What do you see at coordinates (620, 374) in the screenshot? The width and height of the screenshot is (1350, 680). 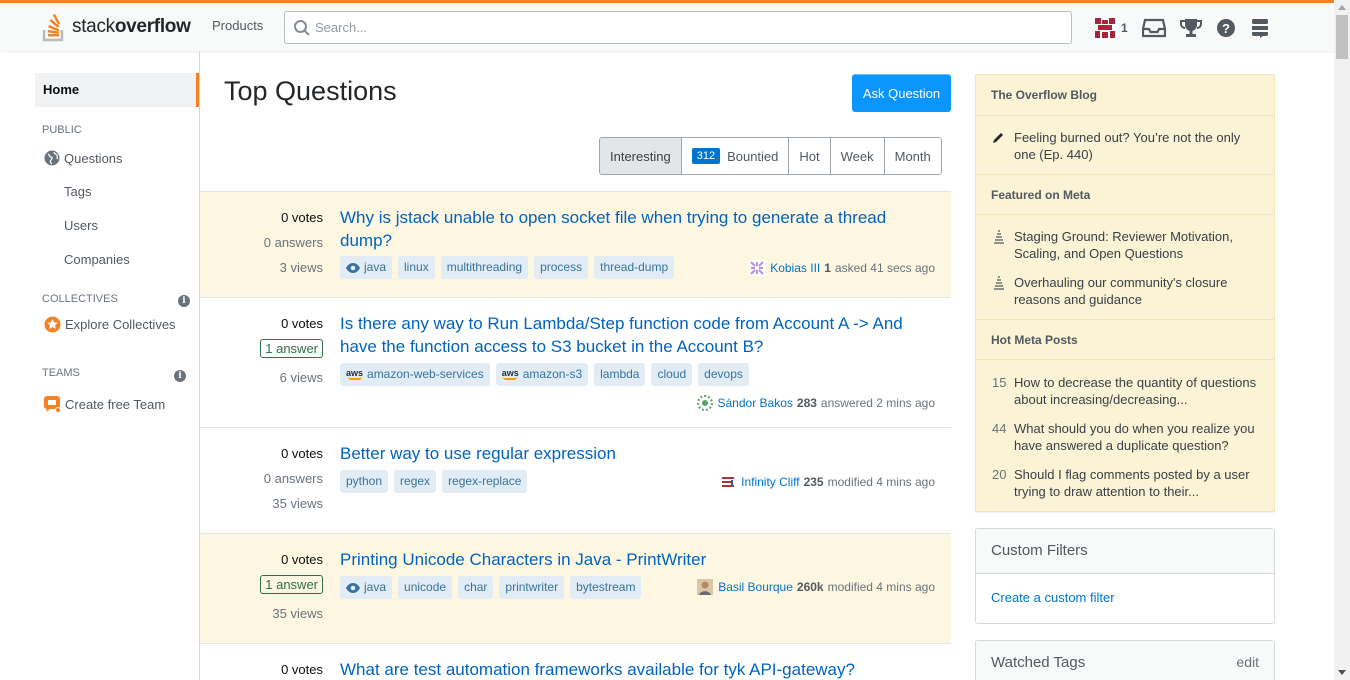 I see `tag: lambda` at bounding box center [620, 374].